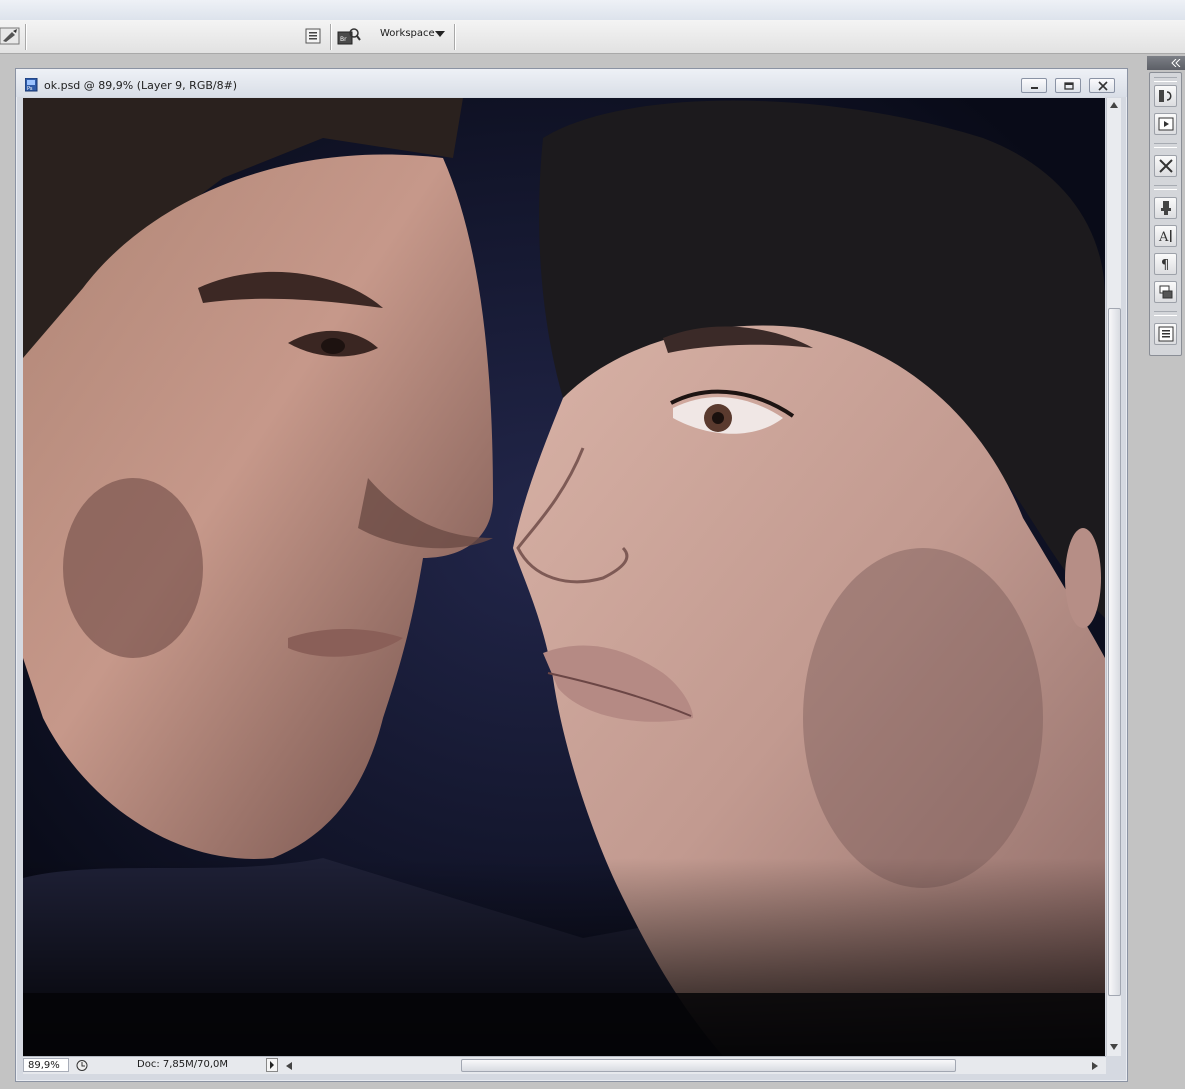  Describe the element at coordinates (592, 37) in the screenshot. I see `options-bar: Br` at that location.